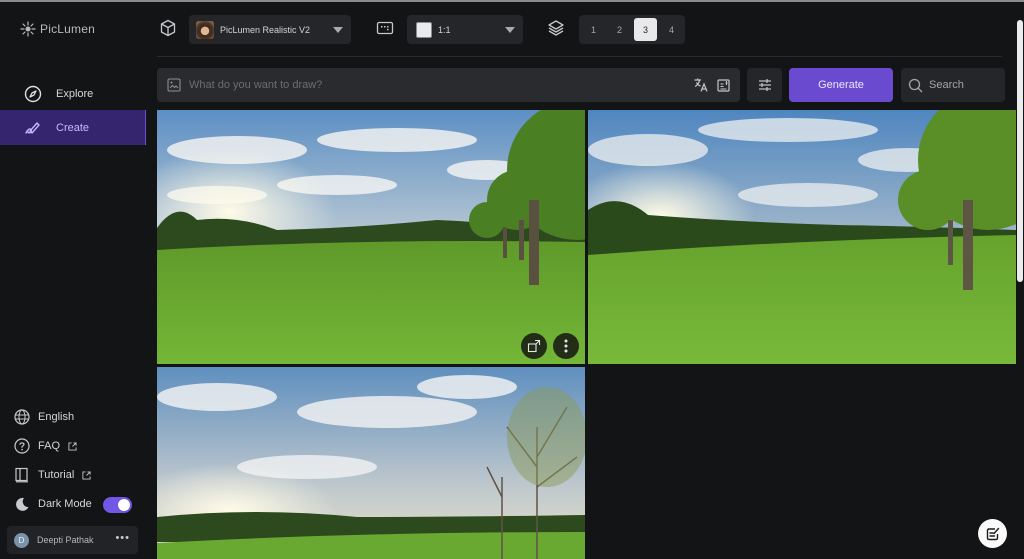  What do you see at coordinates (33, 93) in the screenshot?
I see `compass-icon` at bounding box center [33, 93].